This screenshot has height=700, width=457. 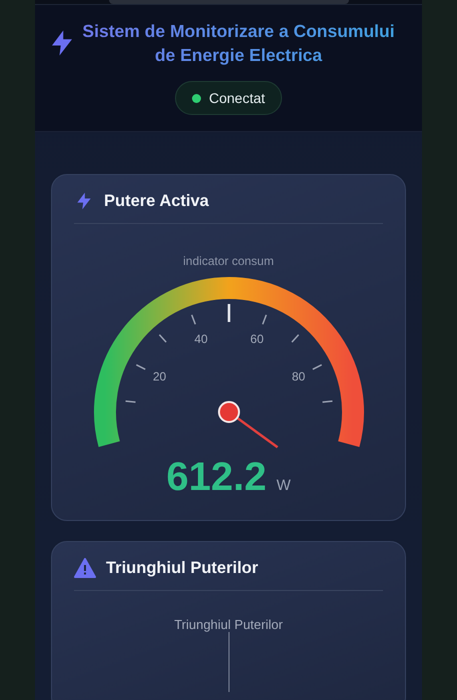 What do you see at coordinates (248, 424) in the screenshot?
I see `gauge-needle` at bounding box center [248, 424].